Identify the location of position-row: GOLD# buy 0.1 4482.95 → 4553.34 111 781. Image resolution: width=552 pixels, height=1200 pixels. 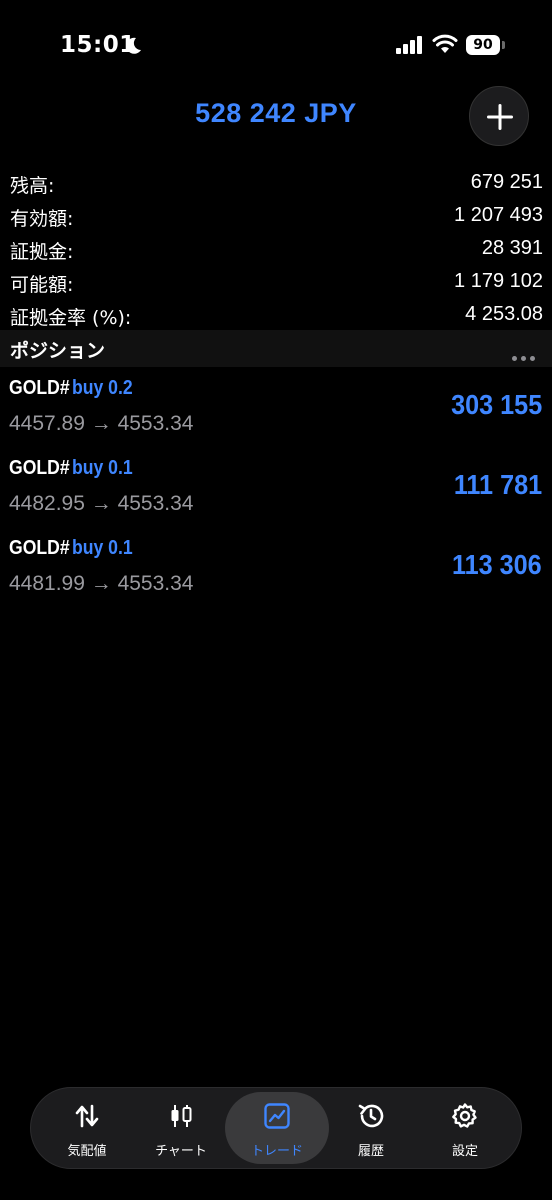
(276, 492).